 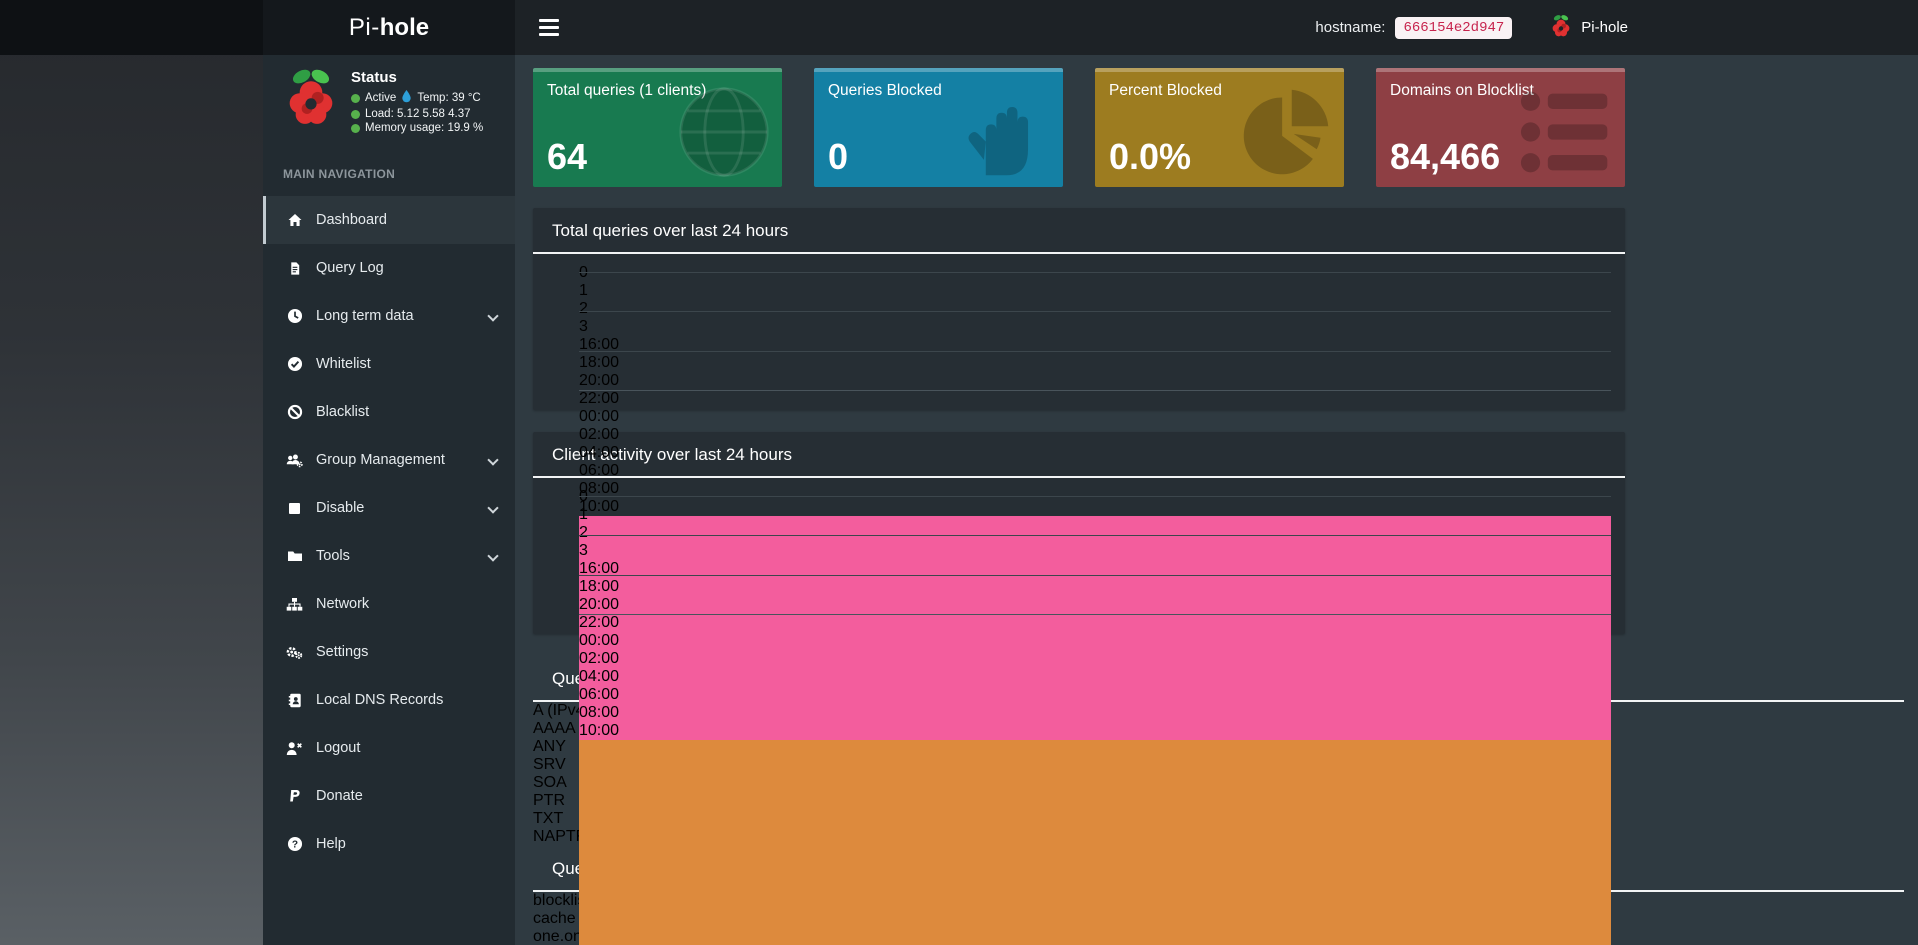 I want to click on app-logo: Pi-hole, so click(x=389, y=27).